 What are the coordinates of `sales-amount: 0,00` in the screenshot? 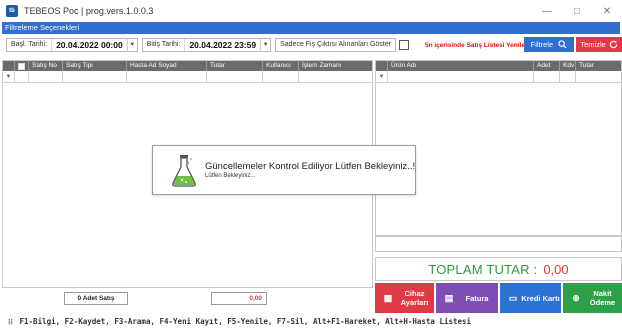 It's located at (239, 298).